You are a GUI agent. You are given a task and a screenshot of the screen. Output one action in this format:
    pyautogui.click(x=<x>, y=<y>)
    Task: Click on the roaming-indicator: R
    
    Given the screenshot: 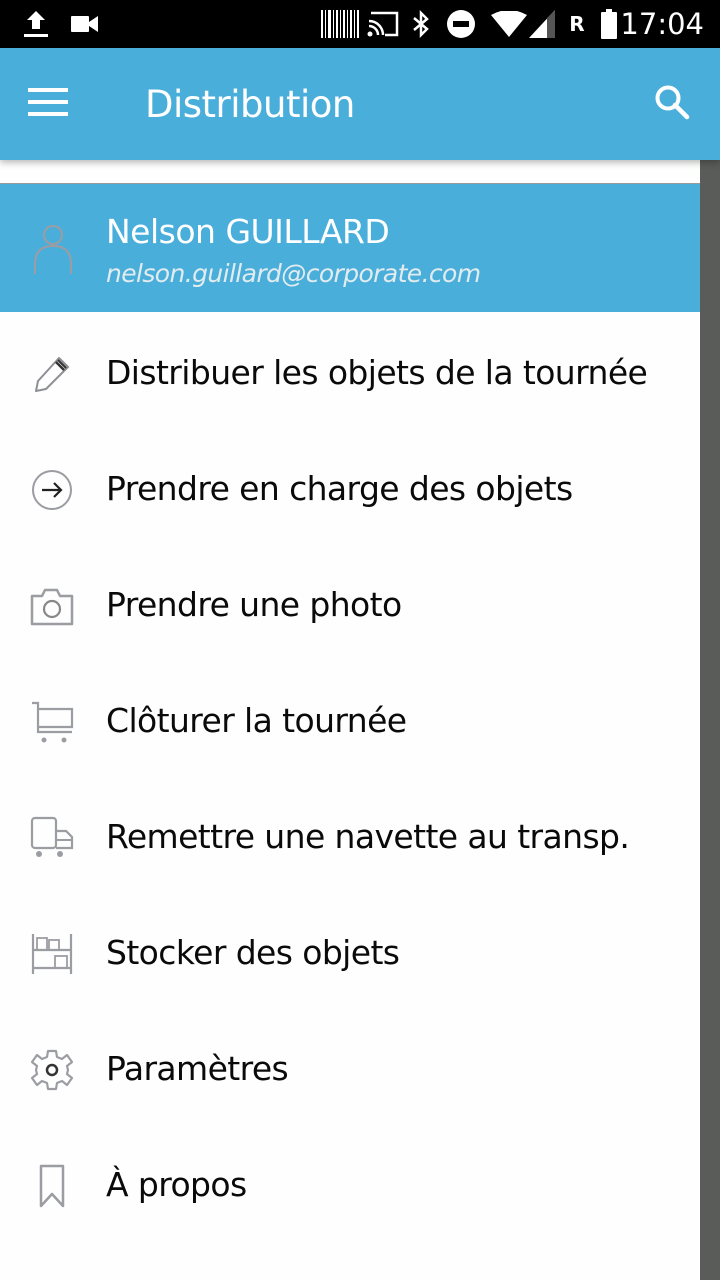 What is the action you would take?
    pyautogui.click(x=577, y=24)
    